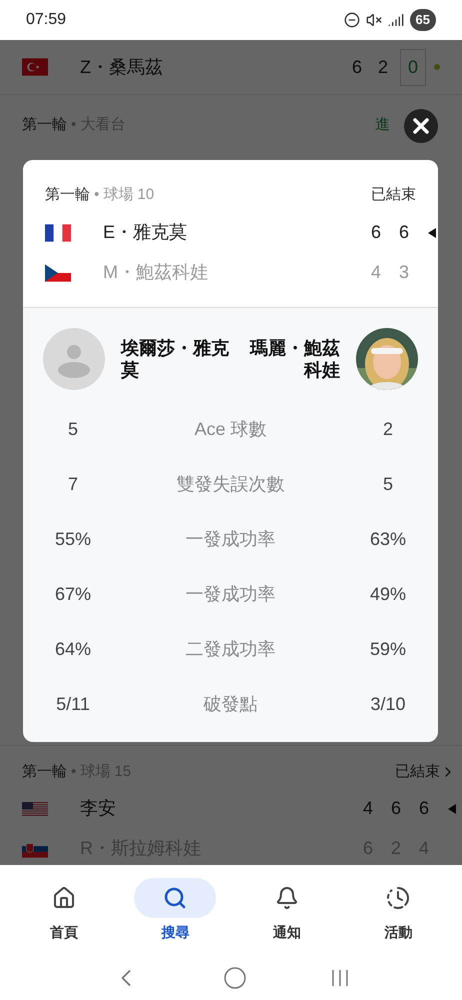 Image resolution: width=462 pixels, height=1000 pixels. I want to click on nav-tab: 首頁, so click(64, 910).